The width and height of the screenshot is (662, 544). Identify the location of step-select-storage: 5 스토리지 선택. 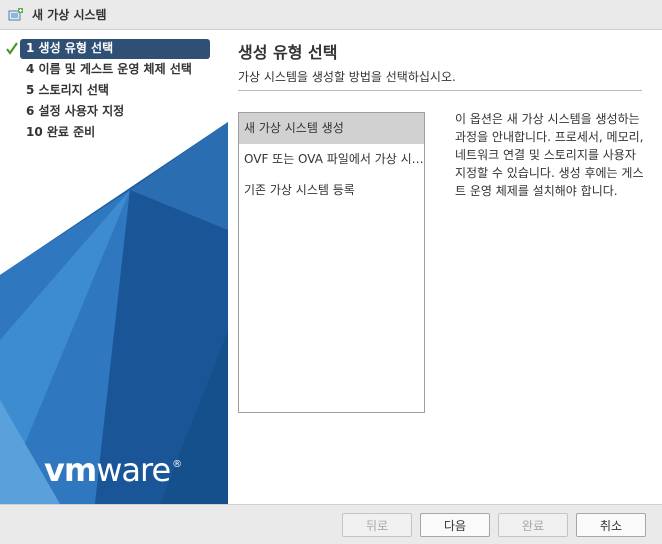
(114, 90).